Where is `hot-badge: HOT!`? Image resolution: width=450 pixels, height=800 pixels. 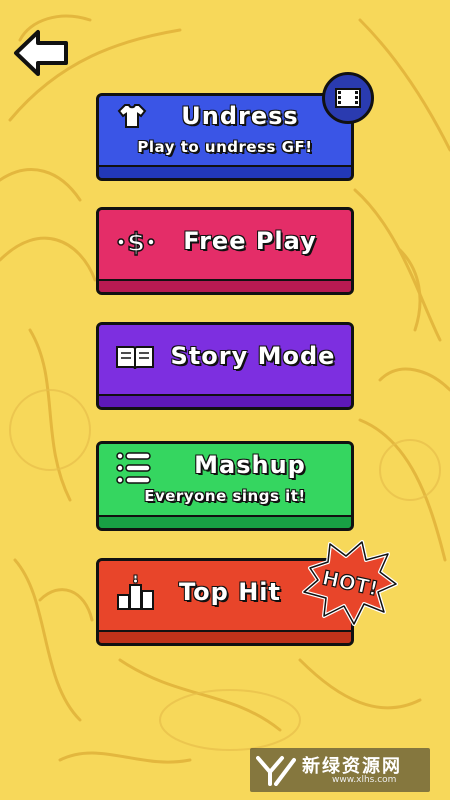
hot-badge: HOT! is located at coordinates (350, 583).